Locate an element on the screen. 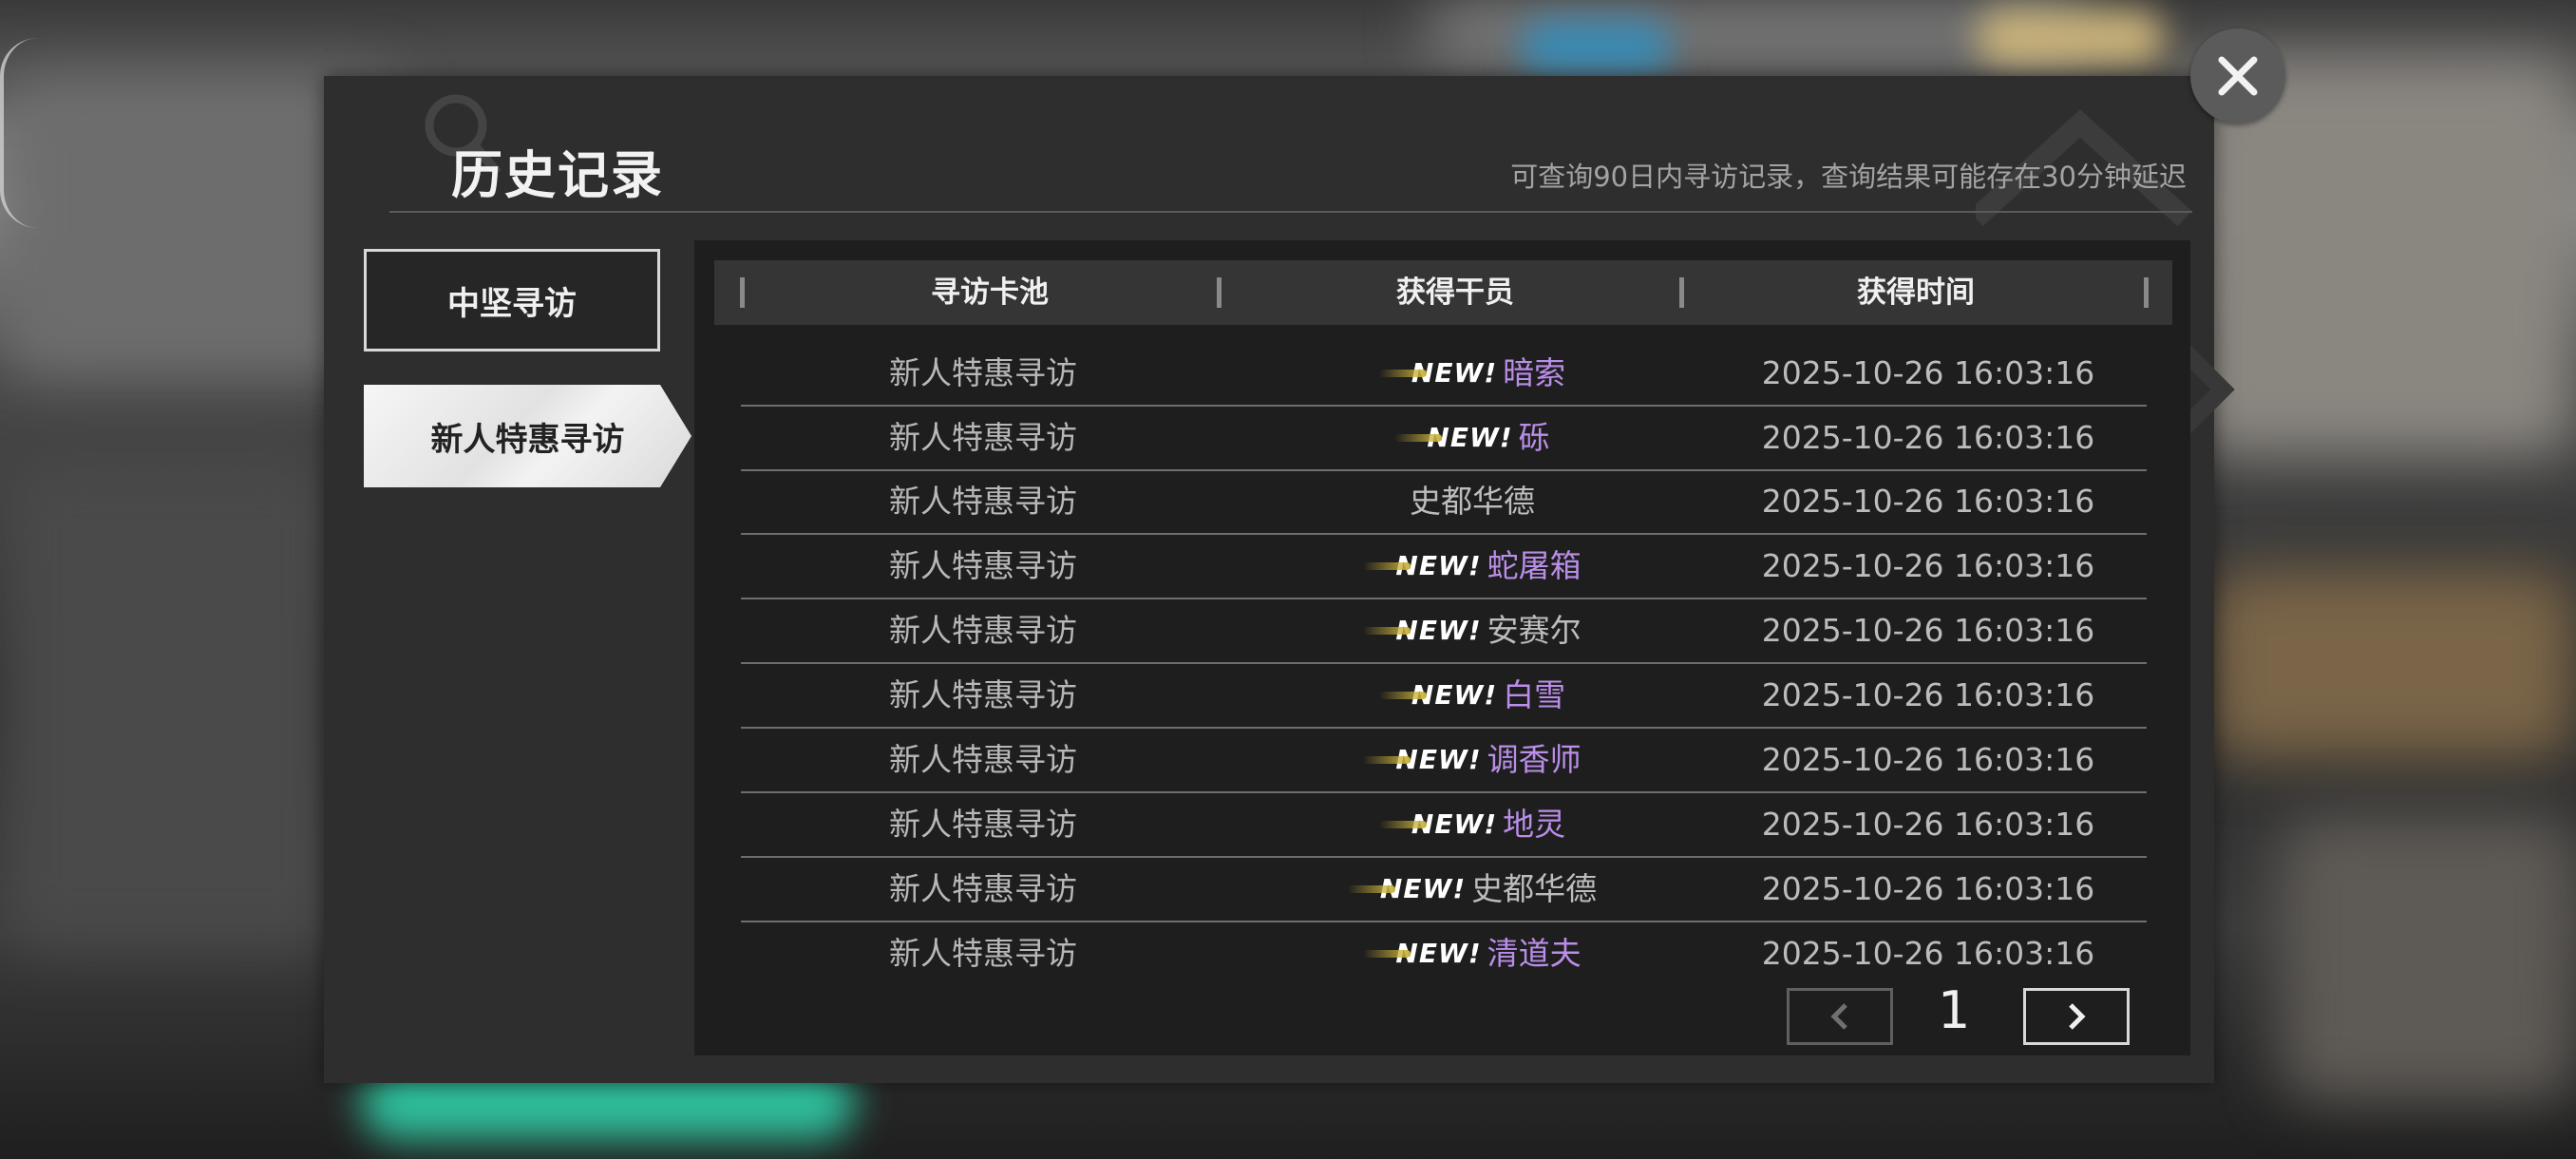  table-row: 新人特惠寻访 NEW! 白雪 2025-10-26 16:03:16 is located at coordinates (1444, 696).